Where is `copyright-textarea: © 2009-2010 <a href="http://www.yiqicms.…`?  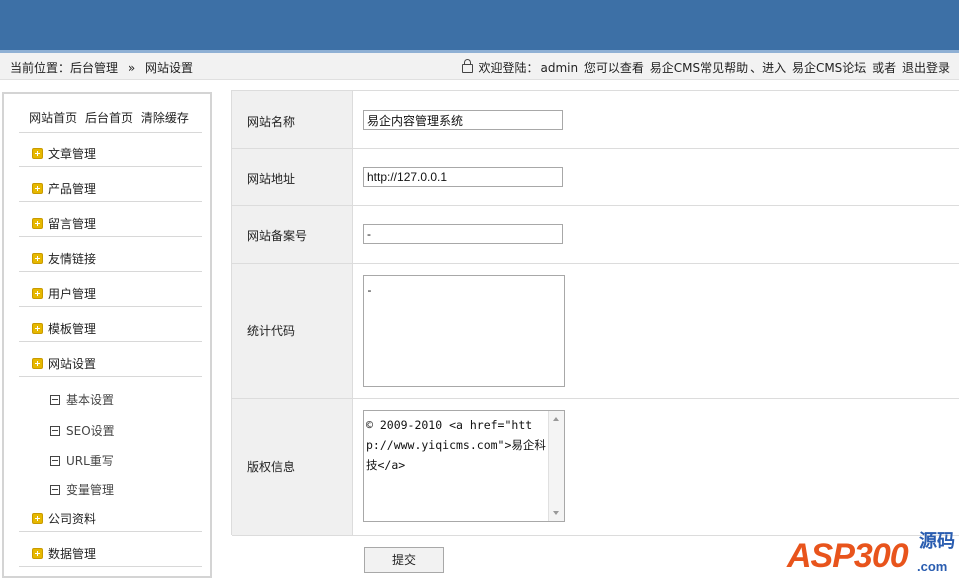 copyright-textarea: © 2009-2010 <a href="http://www.yiqicms.… is located at coordinates (464, 466).